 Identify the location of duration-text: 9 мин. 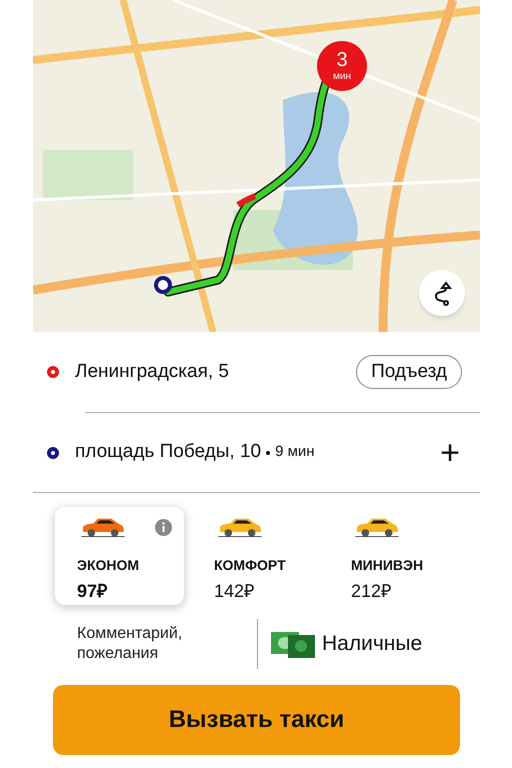
(295, 452).